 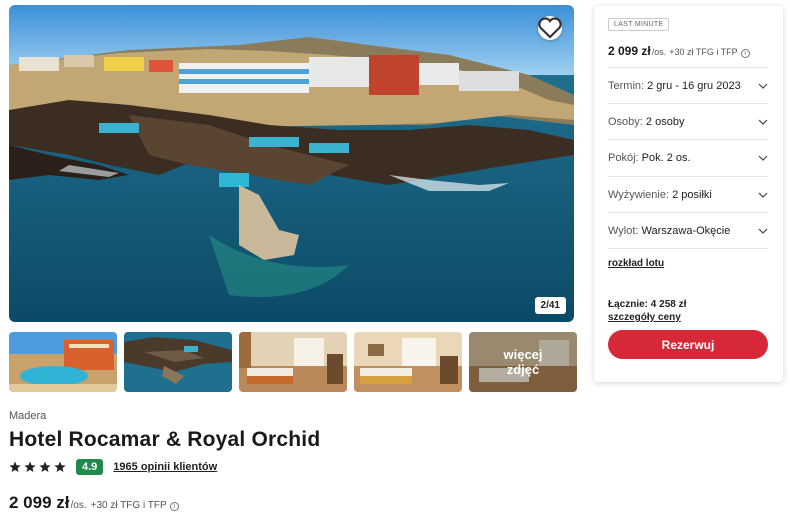 I want to click on panel-price: 2 099 zł /os. +30 zł TFG i TFP i, so click(x=679, y=51).